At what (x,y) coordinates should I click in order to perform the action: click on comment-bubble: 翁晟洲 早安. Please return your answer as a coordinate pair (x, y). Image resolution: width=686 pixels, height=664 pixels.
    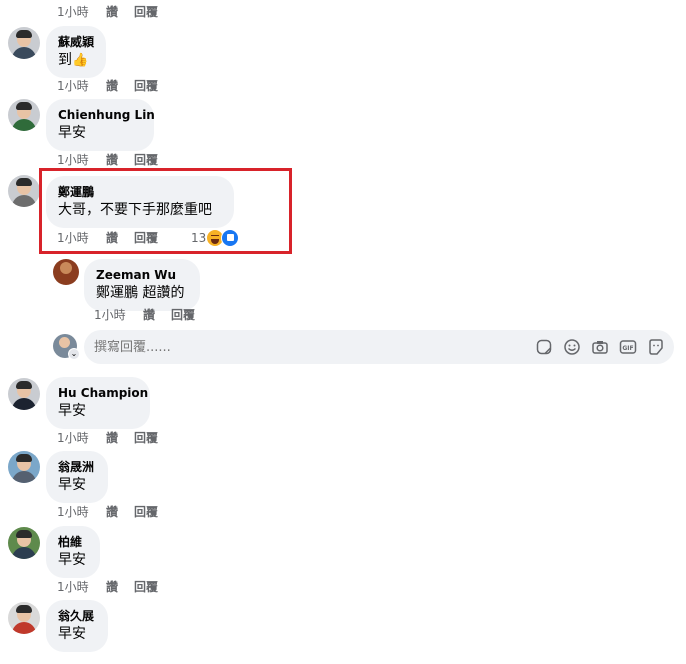
    Looking at the image, I should click on (77, 477).